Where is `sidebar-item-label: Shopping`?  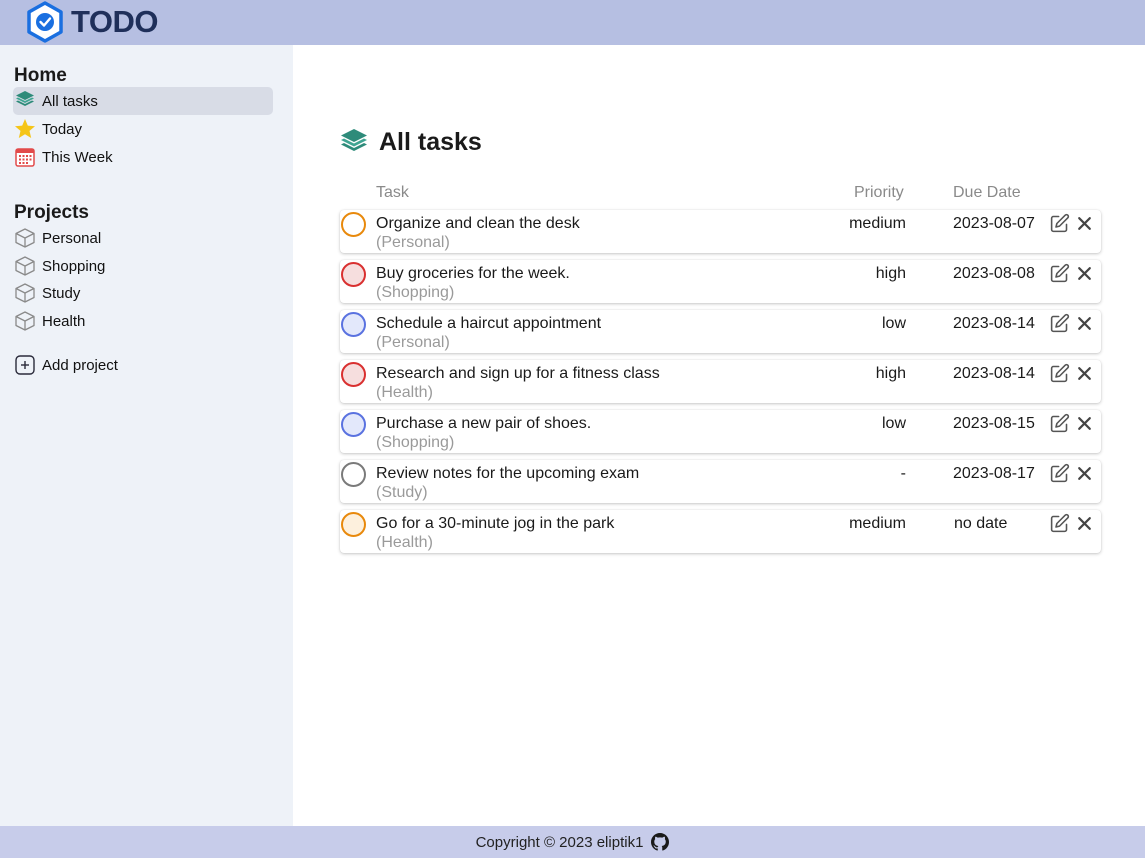 sidebar-item-label: Shopping is located at coordinates (74, 266).